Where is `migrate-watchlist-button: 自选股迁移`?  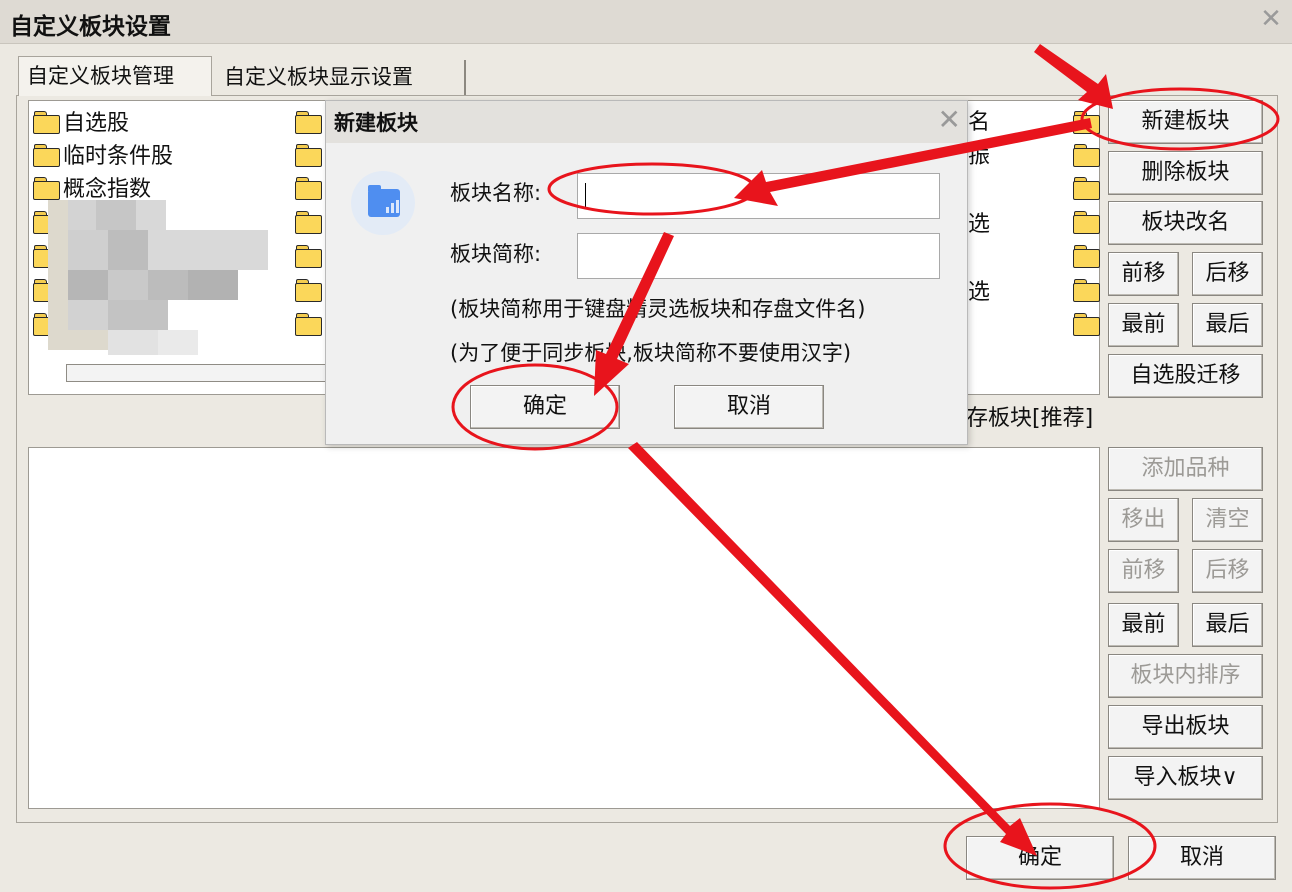
migrate-watchlist-button: 自选股迁移 is located at coordinates (1185, 376).